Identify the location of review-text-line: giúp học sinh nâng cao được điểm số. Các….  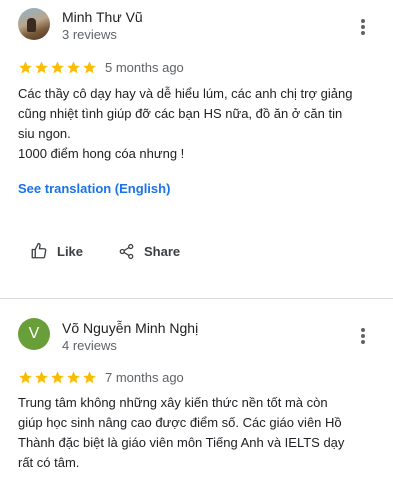
(180, 422).